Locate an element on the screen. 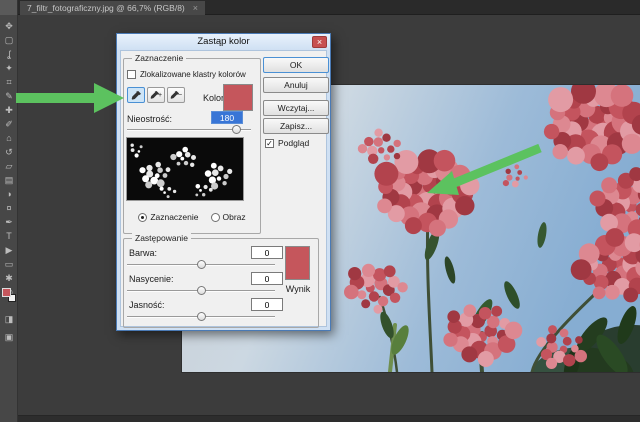 This screenshot has width=640, height=422. cancel-button: Anuluj is located at coordinates (296, 85).